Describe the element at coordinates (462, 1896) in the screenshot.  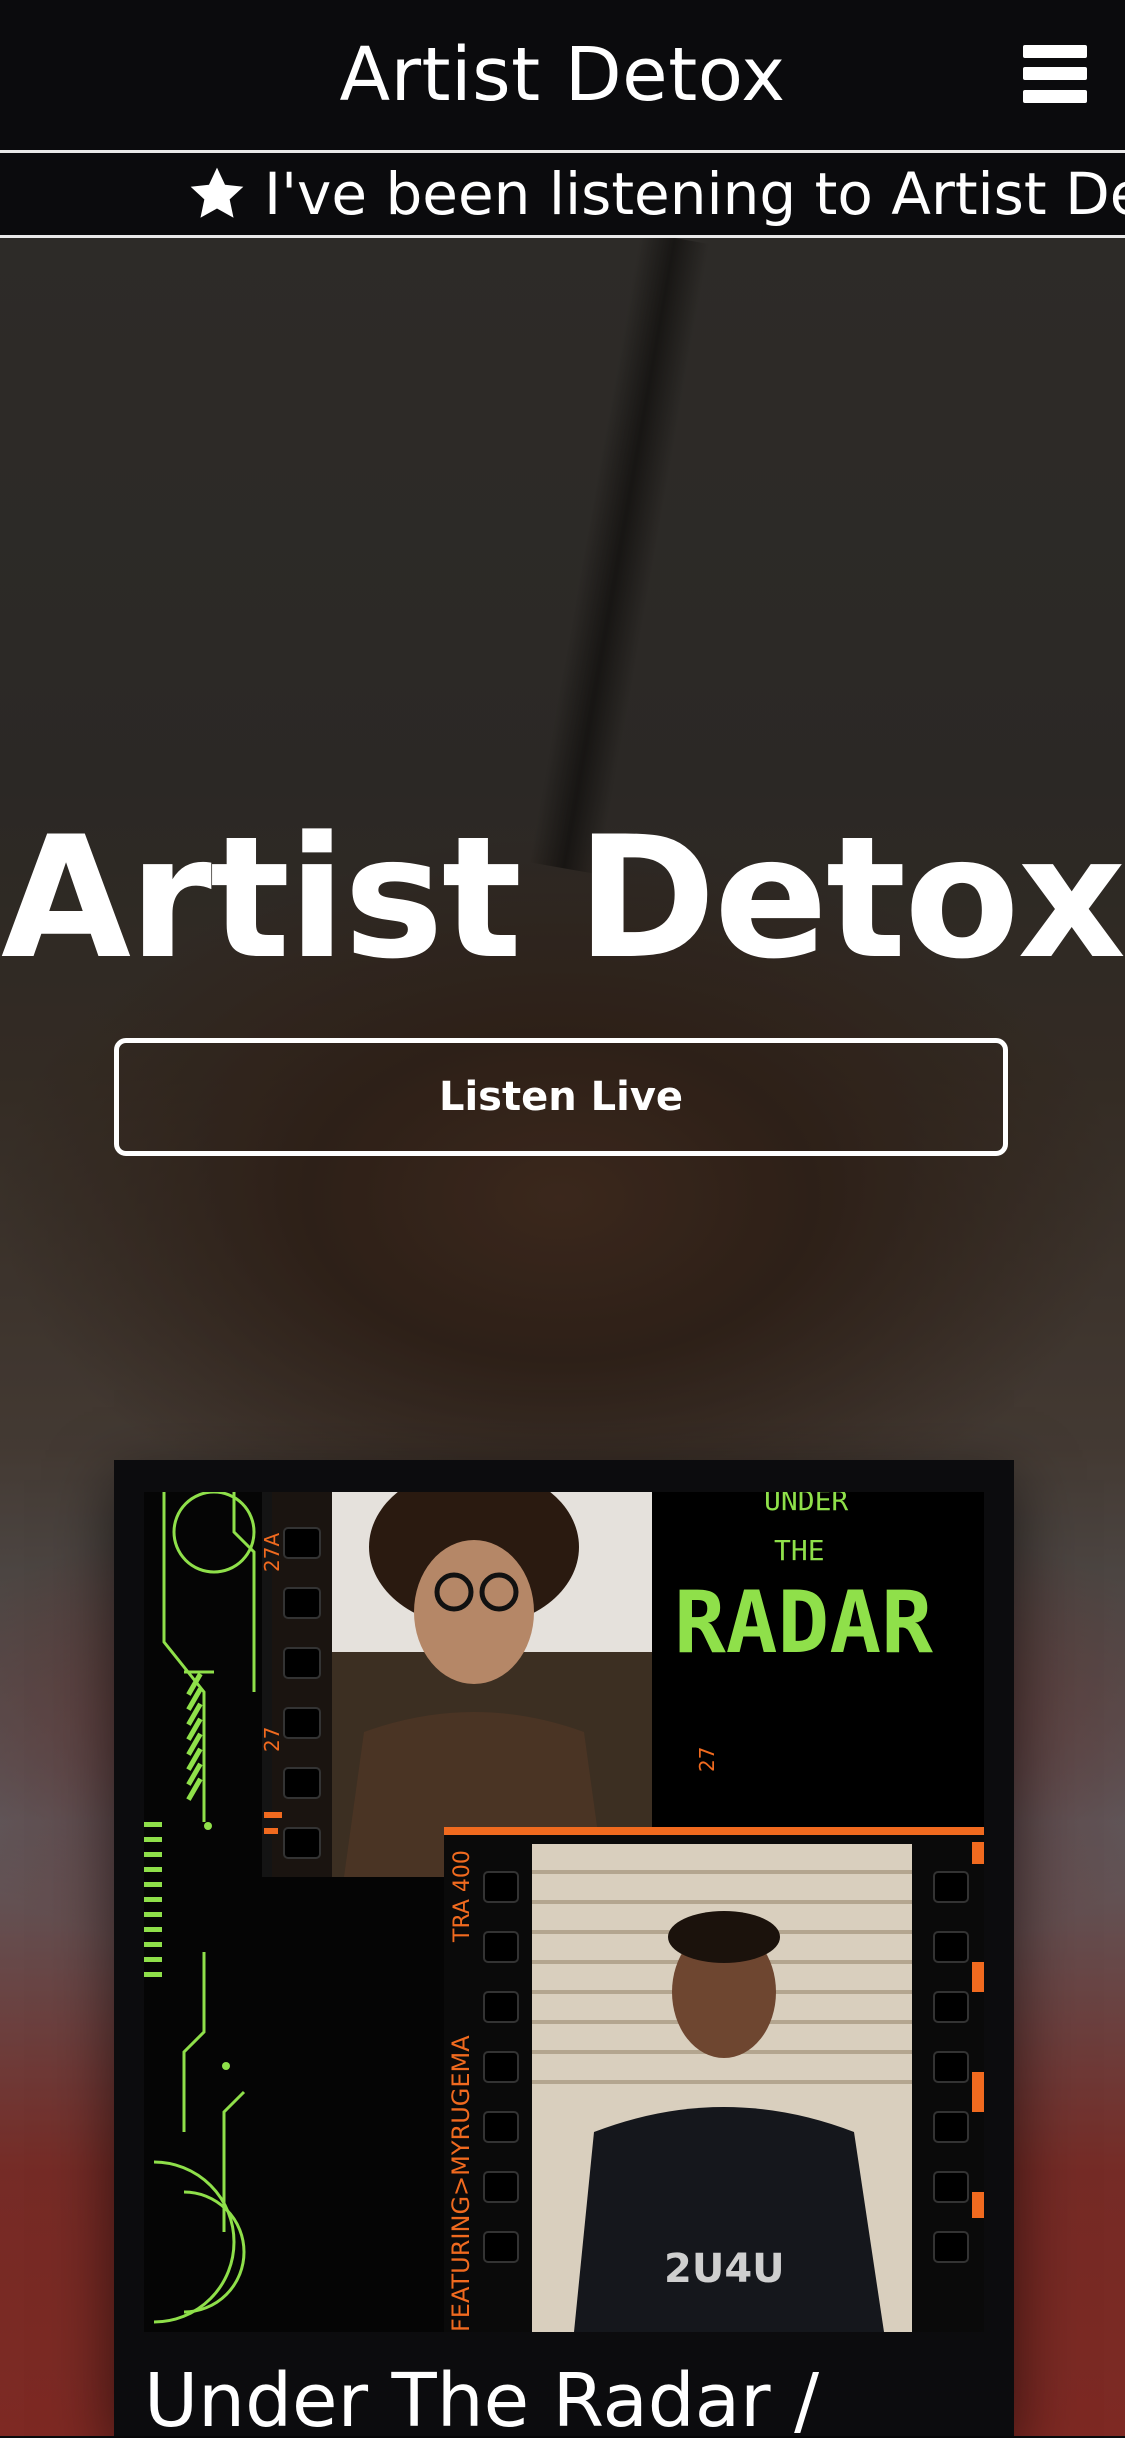
I see `film-code-label: TRA 400` at that location.